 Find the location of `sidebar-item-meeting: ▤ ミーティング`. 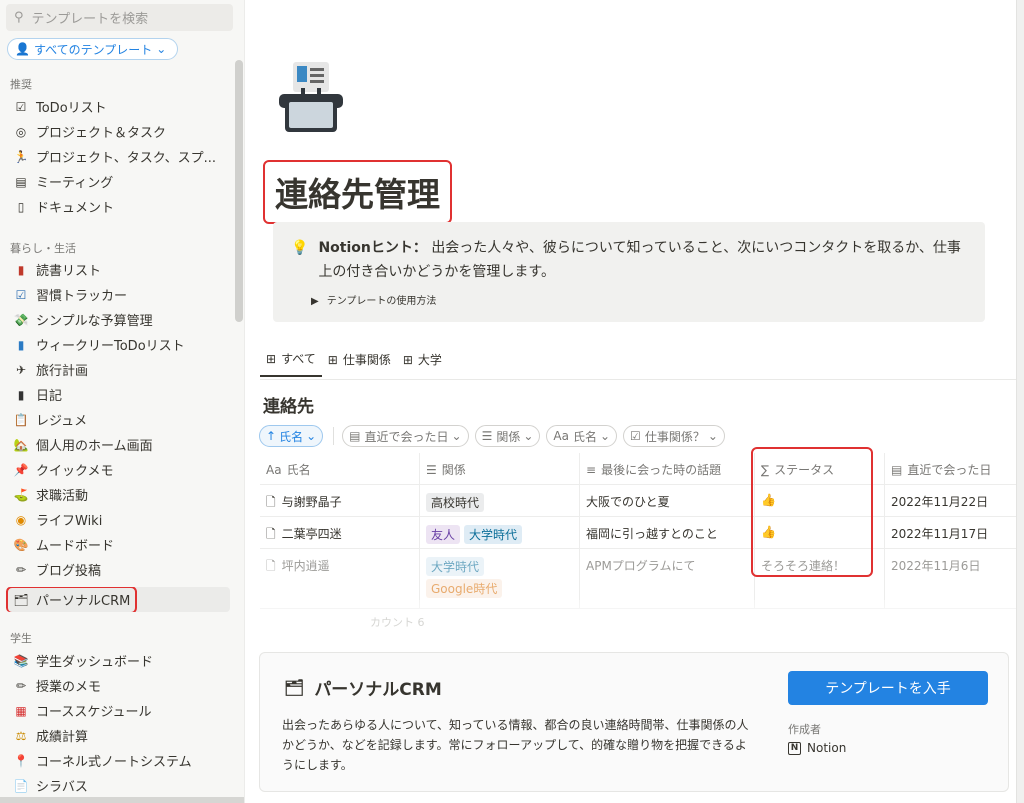

sidebar-item-meeting: ▤ ミーティング is located at coordinates (118, 181).